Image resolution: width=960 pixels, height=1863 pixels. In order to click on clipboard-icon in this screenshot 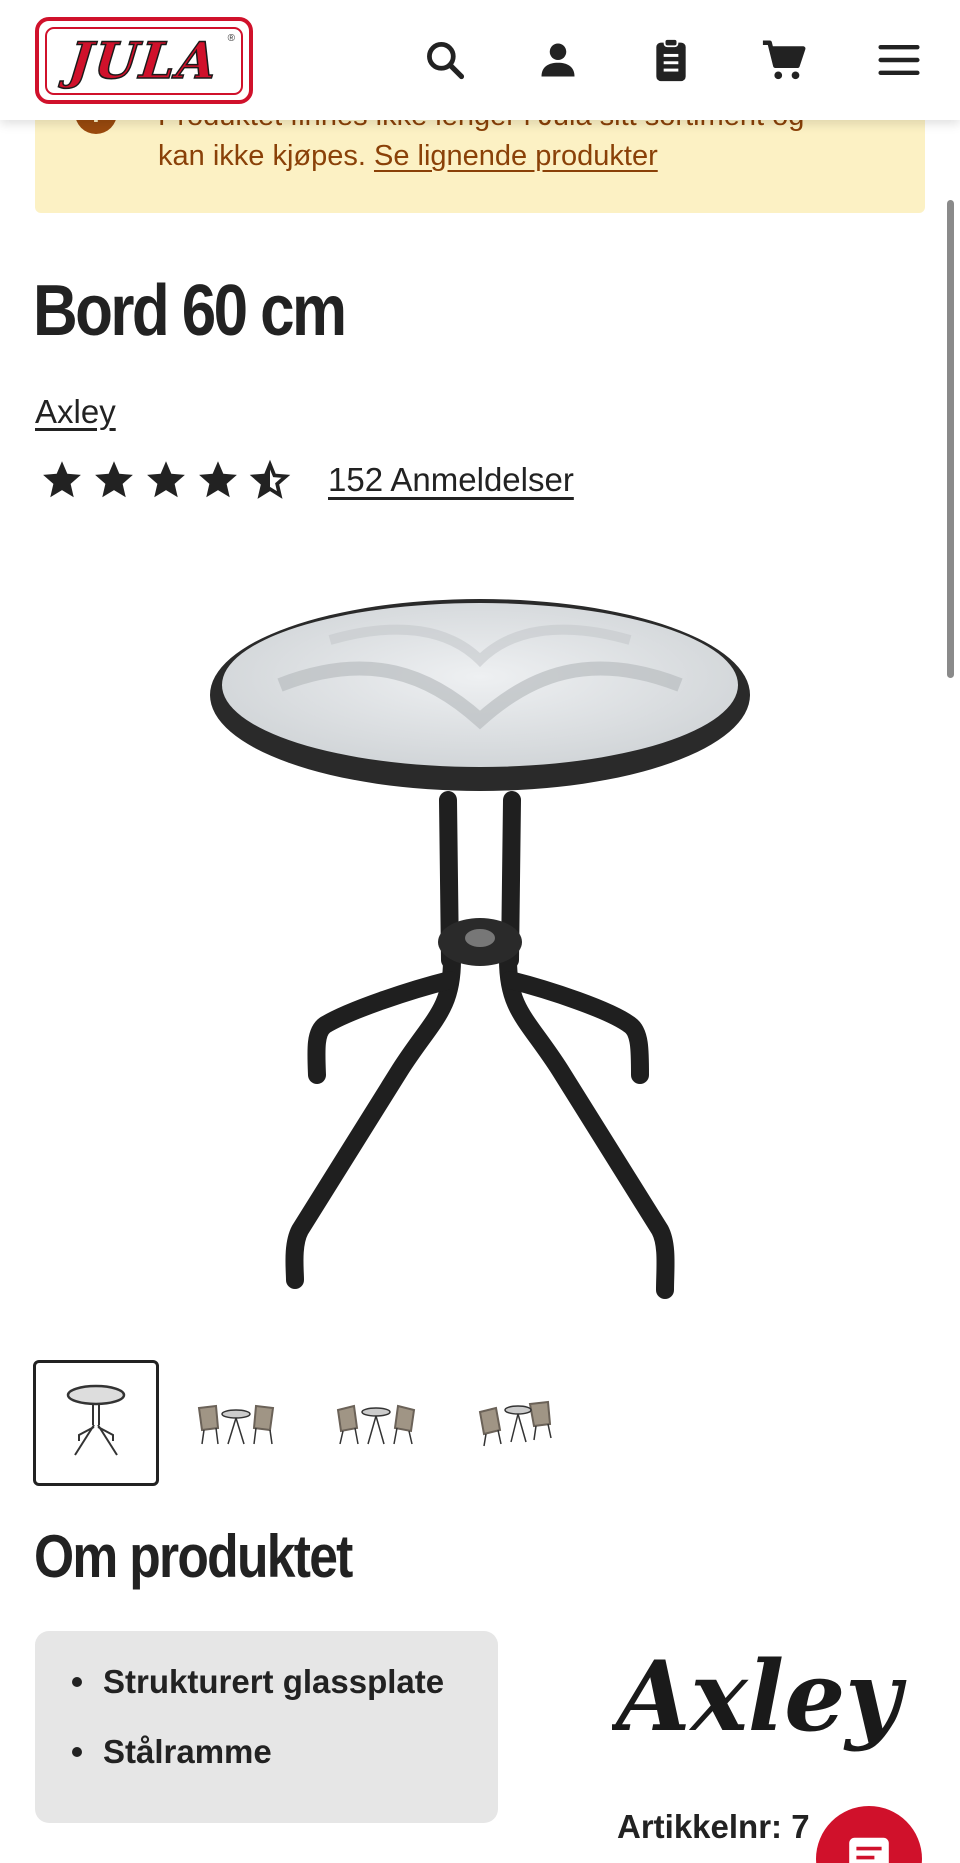, I will do `click(671, 60)`.